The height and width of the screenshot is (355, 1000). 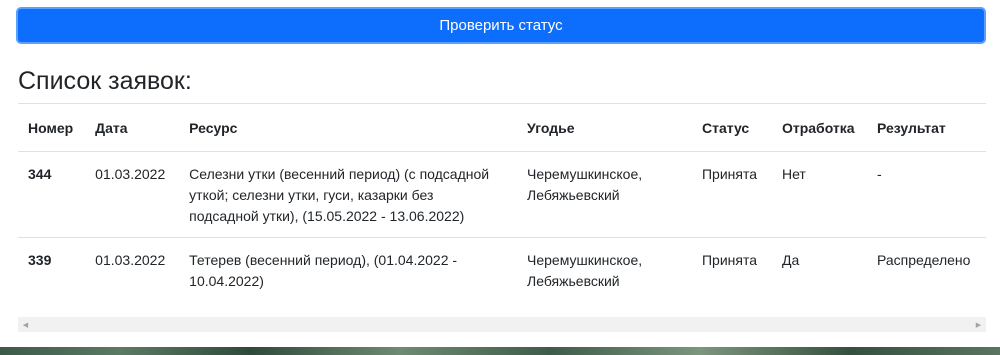 I want to click on column-header-number: Номер, so click(x=52, y=127).